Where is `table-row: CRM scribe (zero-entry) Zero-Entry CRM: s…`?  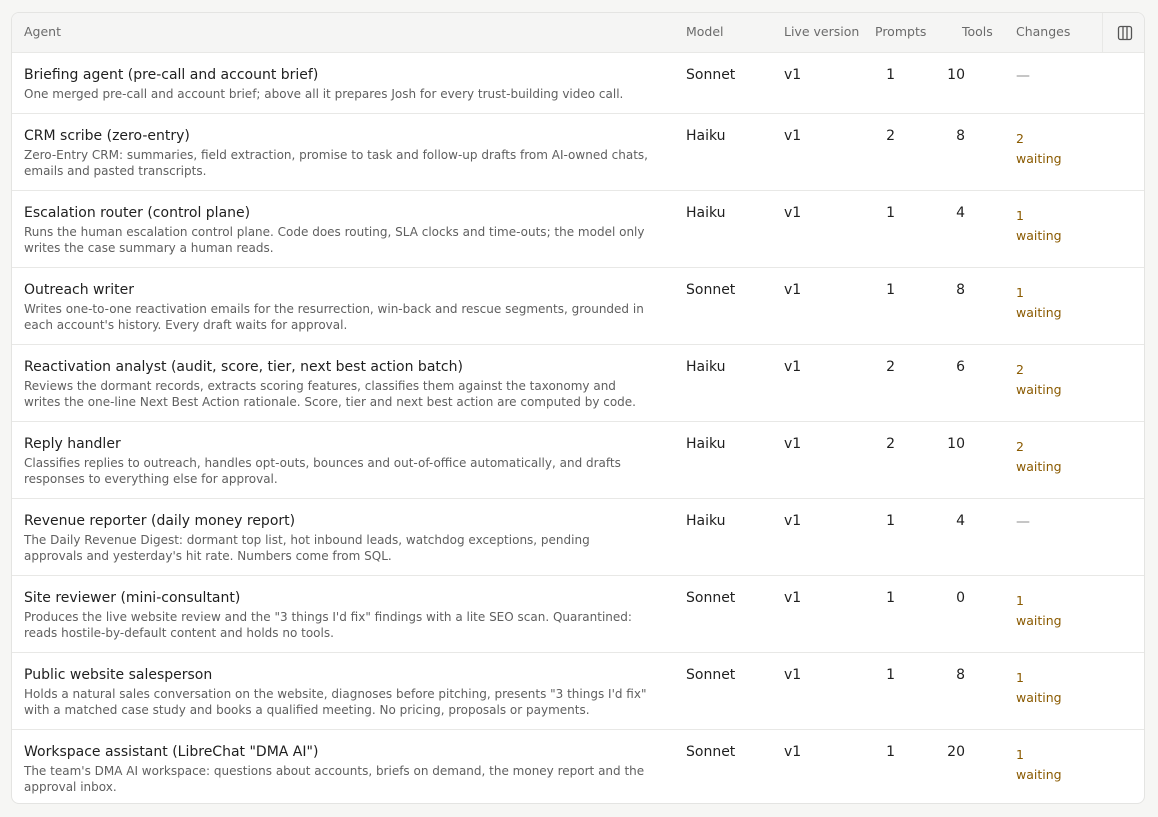 table-row: CRM scribe (zero-entry) Zero-Entry CRM: s… is located at coordinates (578, 152).